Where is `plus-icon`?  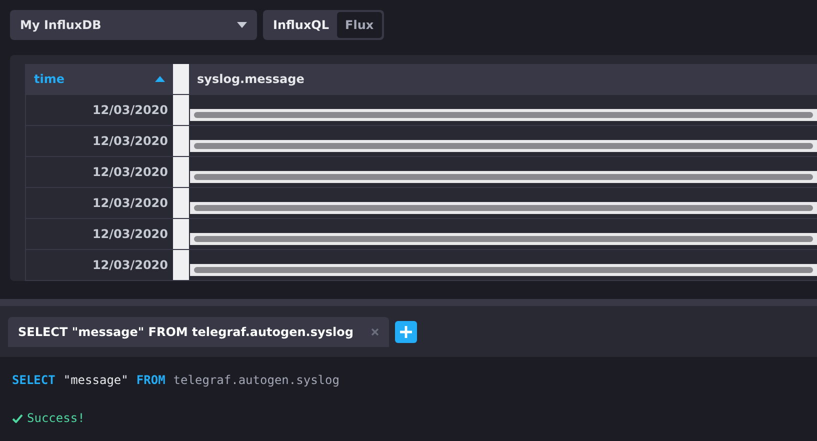
plus-icon is located at coordinates (406, 332).